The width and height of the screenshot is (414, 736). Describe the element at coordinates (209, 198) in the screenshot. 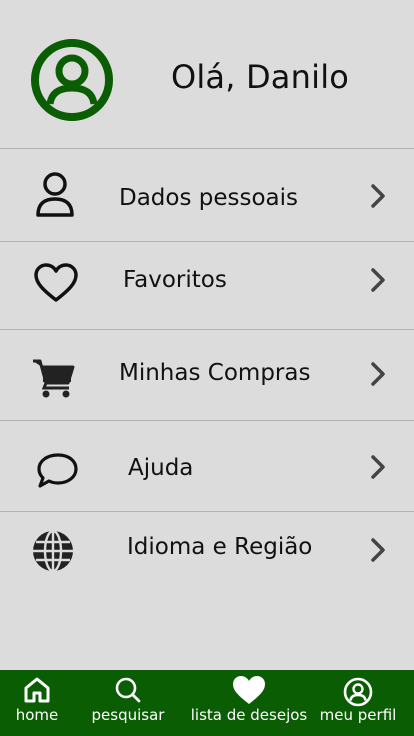

I see `menu-item-label: Dados pessoais` at that location.